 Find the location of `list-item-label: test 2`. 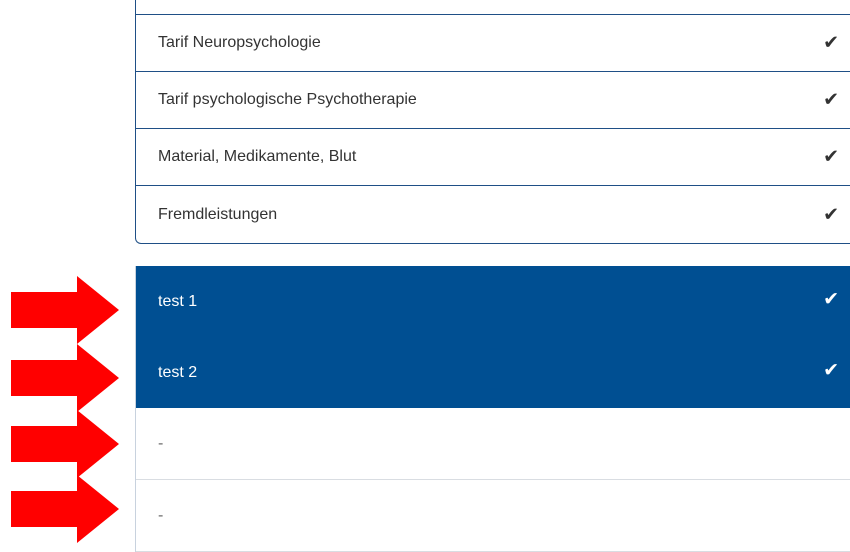

list-item-label: test 2 is located at coordinates (178, 372).